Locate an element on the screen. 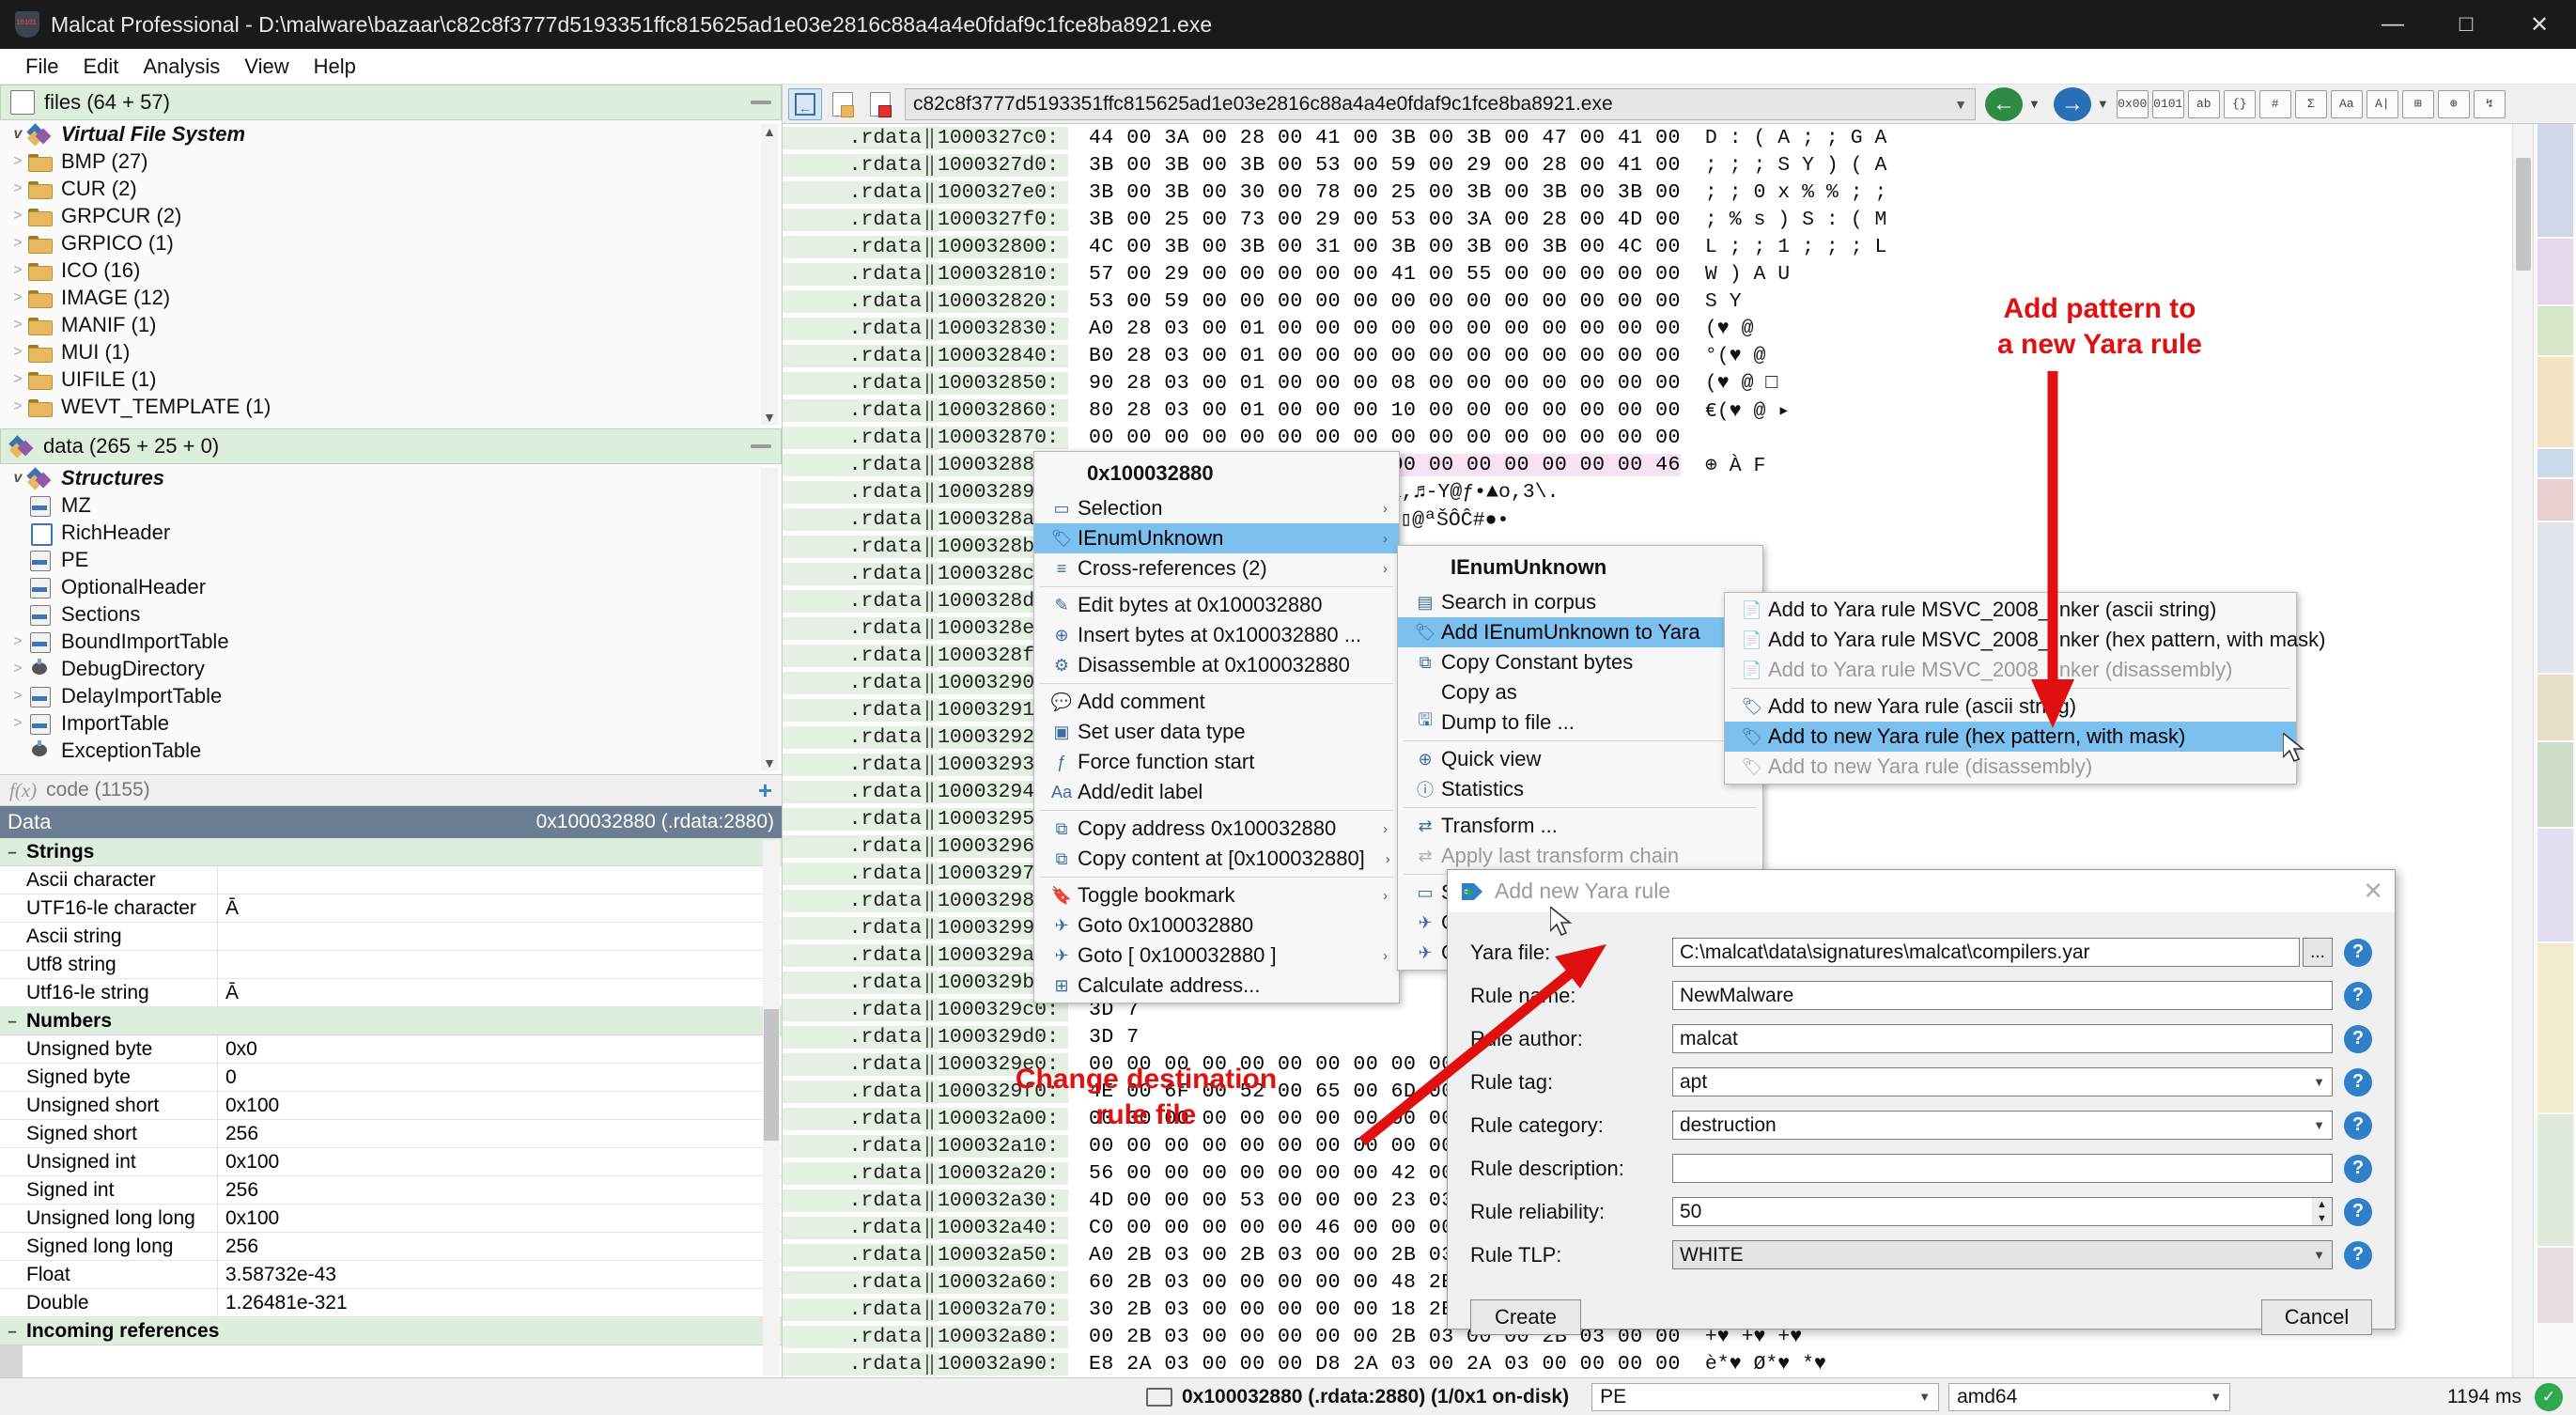  rule-tlp-select: WHITE ▼ is located at coordinates (2002, 1255).